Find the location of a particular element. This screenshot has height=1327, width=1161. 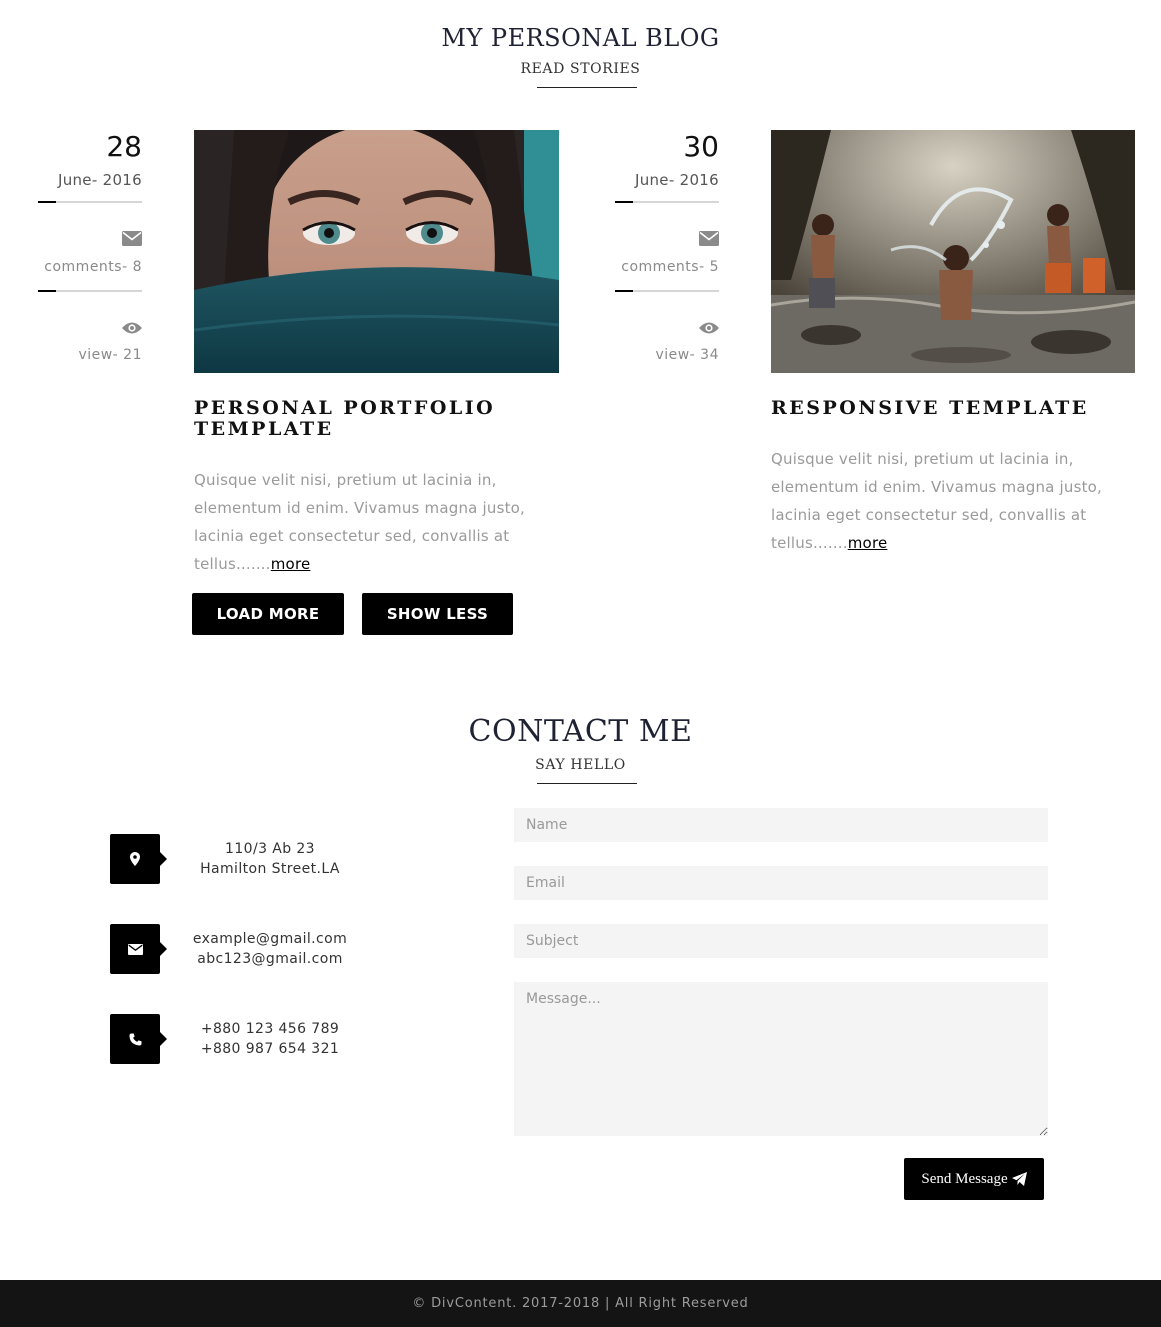

contact-emails: example@gmail.com abc123@gmail.com is located at coordinates (270, 949).